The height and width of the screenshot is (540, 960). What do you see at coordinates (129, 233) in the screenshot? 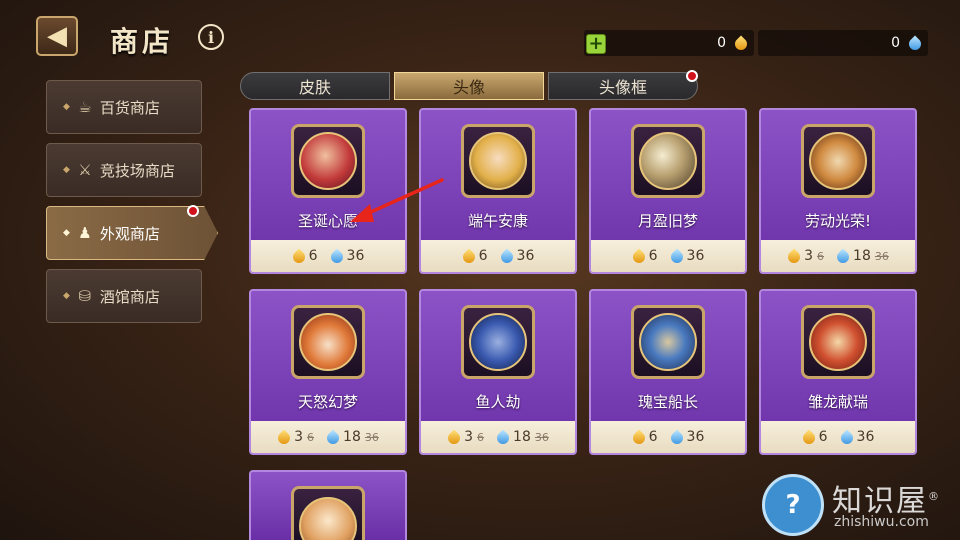
I see `sidebar-item-label: 外观商店` at bounding box center [129, 233].